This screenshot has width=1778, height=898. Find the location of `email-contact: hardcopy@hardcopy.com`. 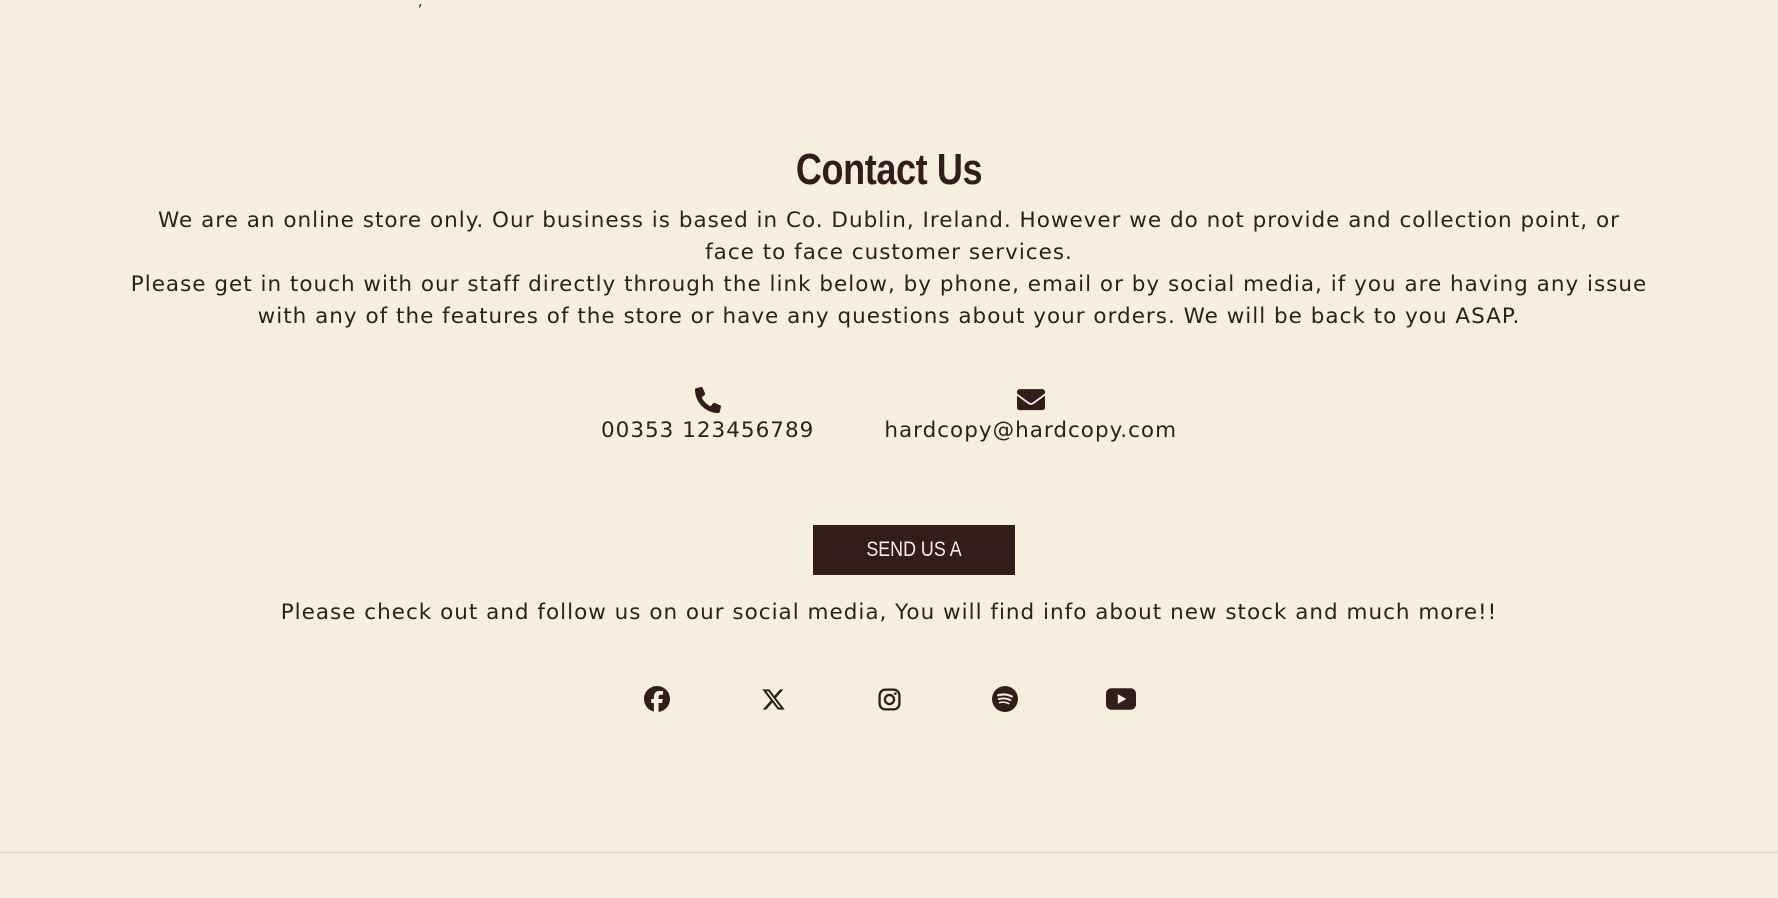

email-contact: hardcopy@hardcopy.com is located at coordinates (1030, 416).